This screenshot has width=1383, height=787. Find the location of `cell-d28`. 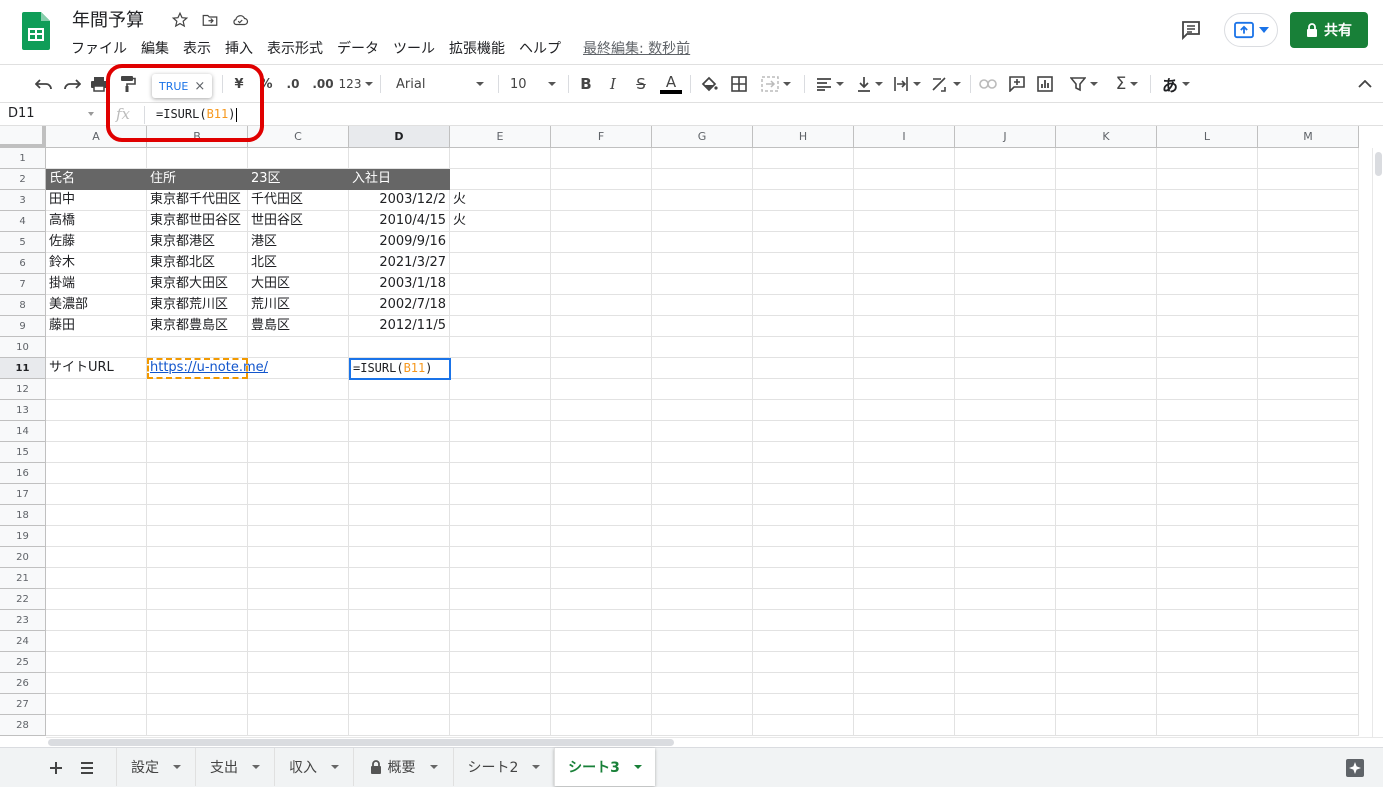

cell-d28 is located at coordinates (399, 725).